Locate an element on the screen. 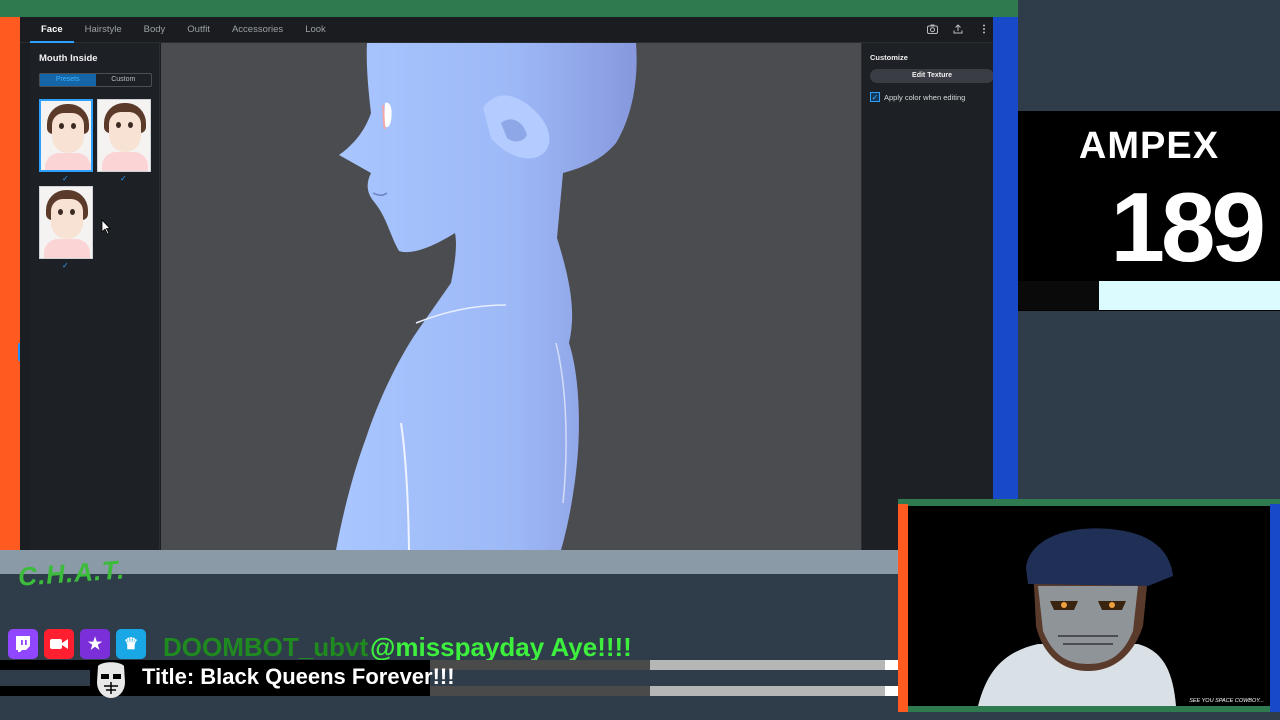 This screenshot has height=720, width=1280. social-icons-row: ★ ♛ is located at coordinates (77, 644).